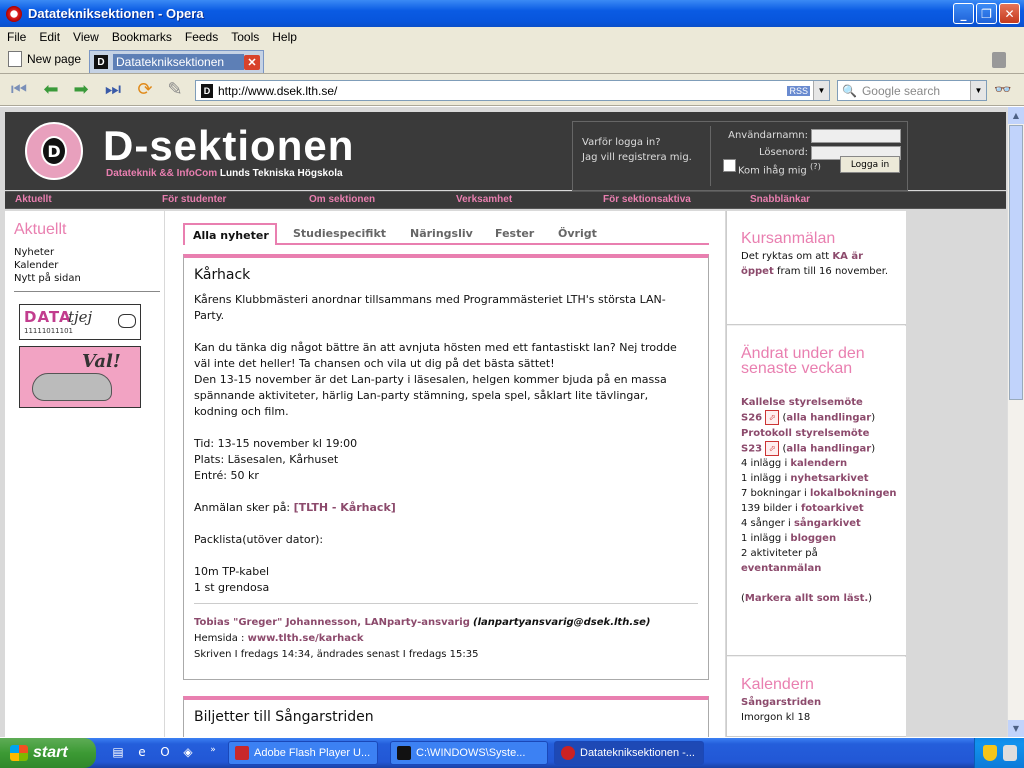 This screenshot has height=768, width=1024. What do you see at coordinates (51, 90) in the screenshot?
I see `back-icon: ⬅` at bounding box center [51, 90].